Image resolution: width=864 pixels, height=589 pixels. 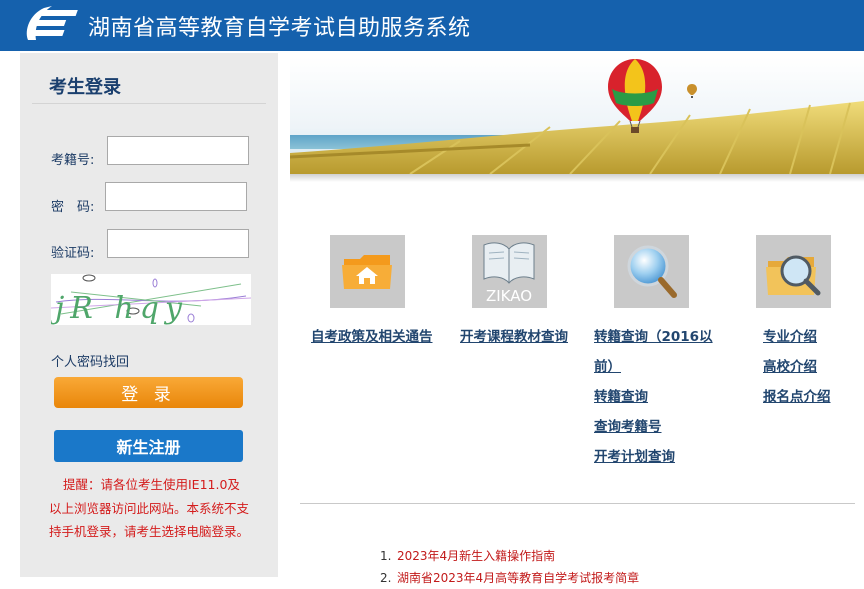 What do you see at coordinates (790, 365) in the screenshot?
I see `link-college-intro: 高校介绍` at bounding box center [790, 365].